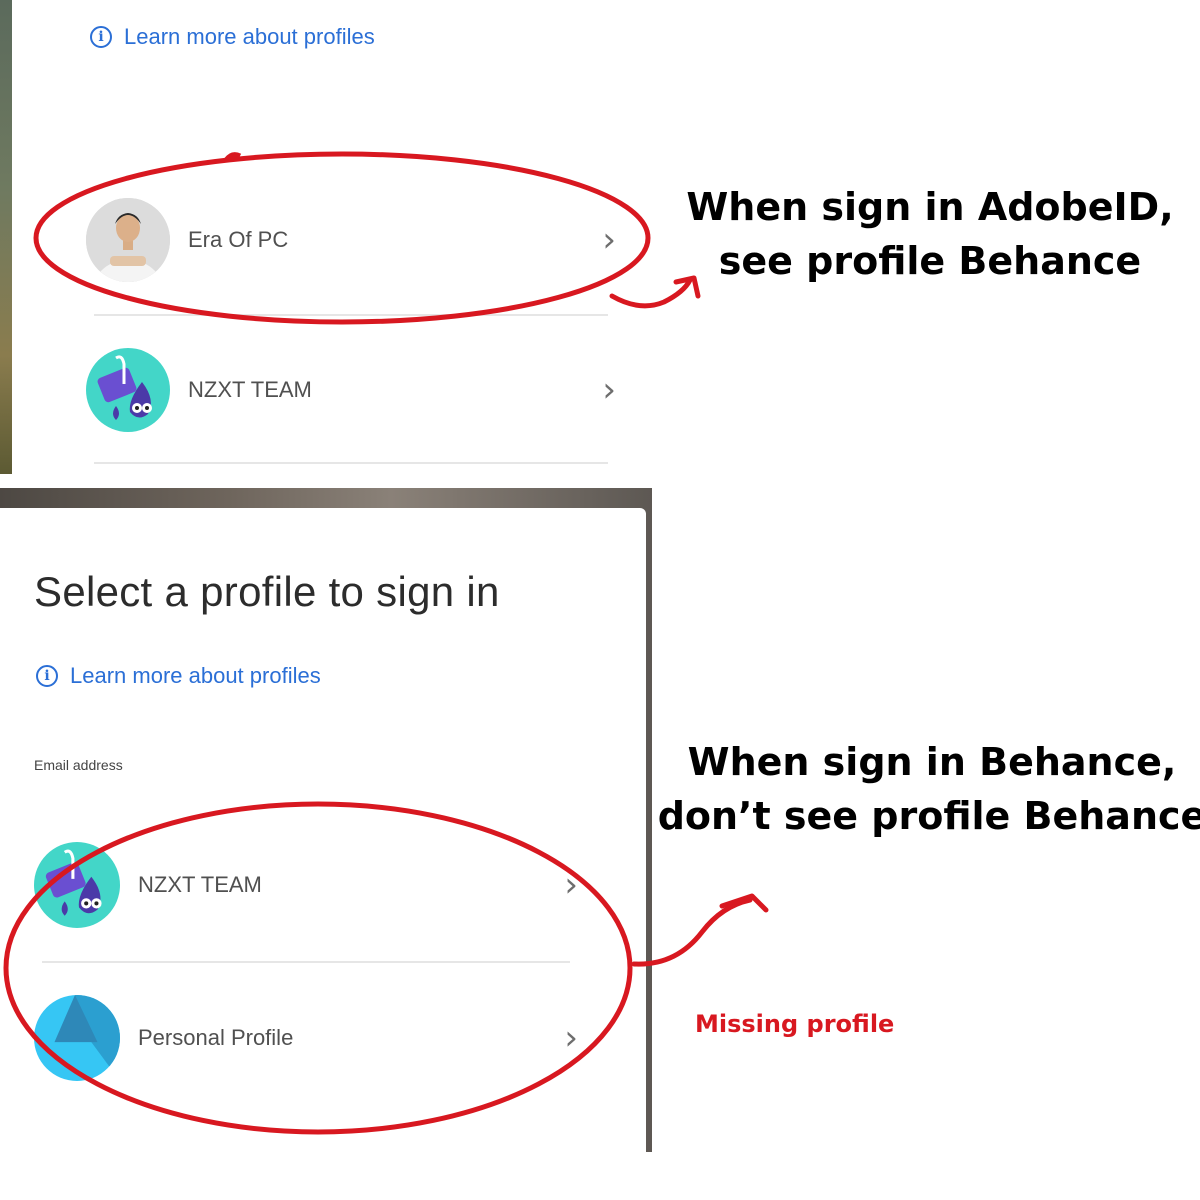  What do you see at coordinates (78, 765) in the screenshot?
I see `email-address-label: Email address` at bounding box center [78, 765].